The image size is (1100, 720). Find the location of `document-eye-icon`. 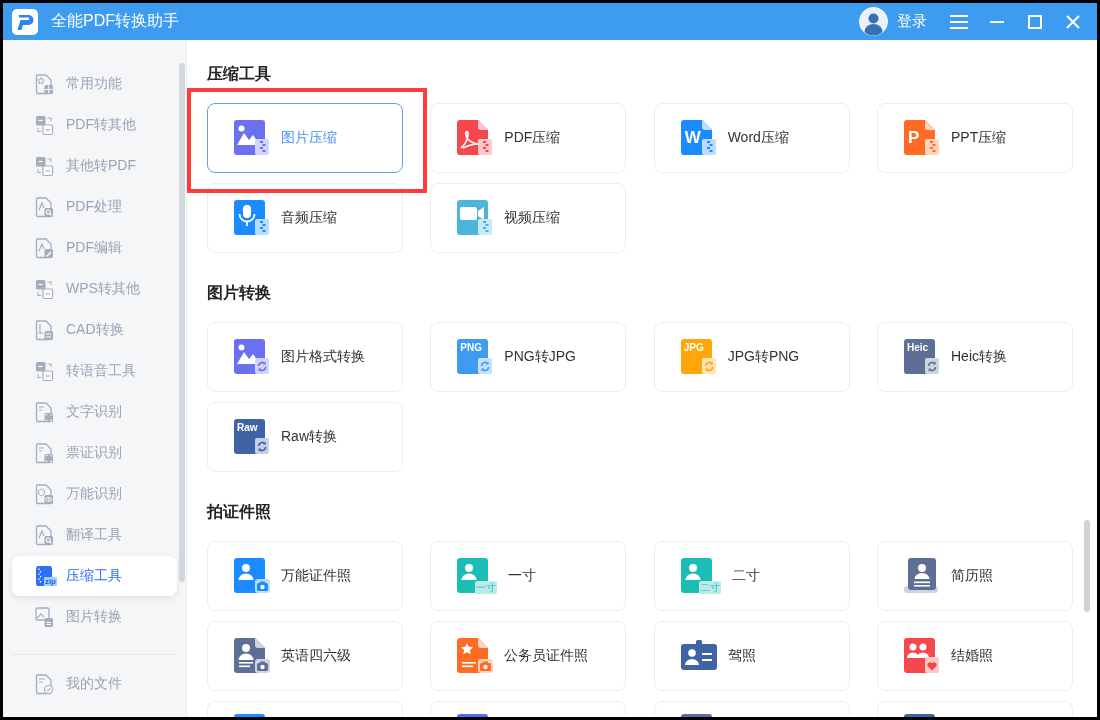

document-eye-icon is located at coordinates (44, 494).